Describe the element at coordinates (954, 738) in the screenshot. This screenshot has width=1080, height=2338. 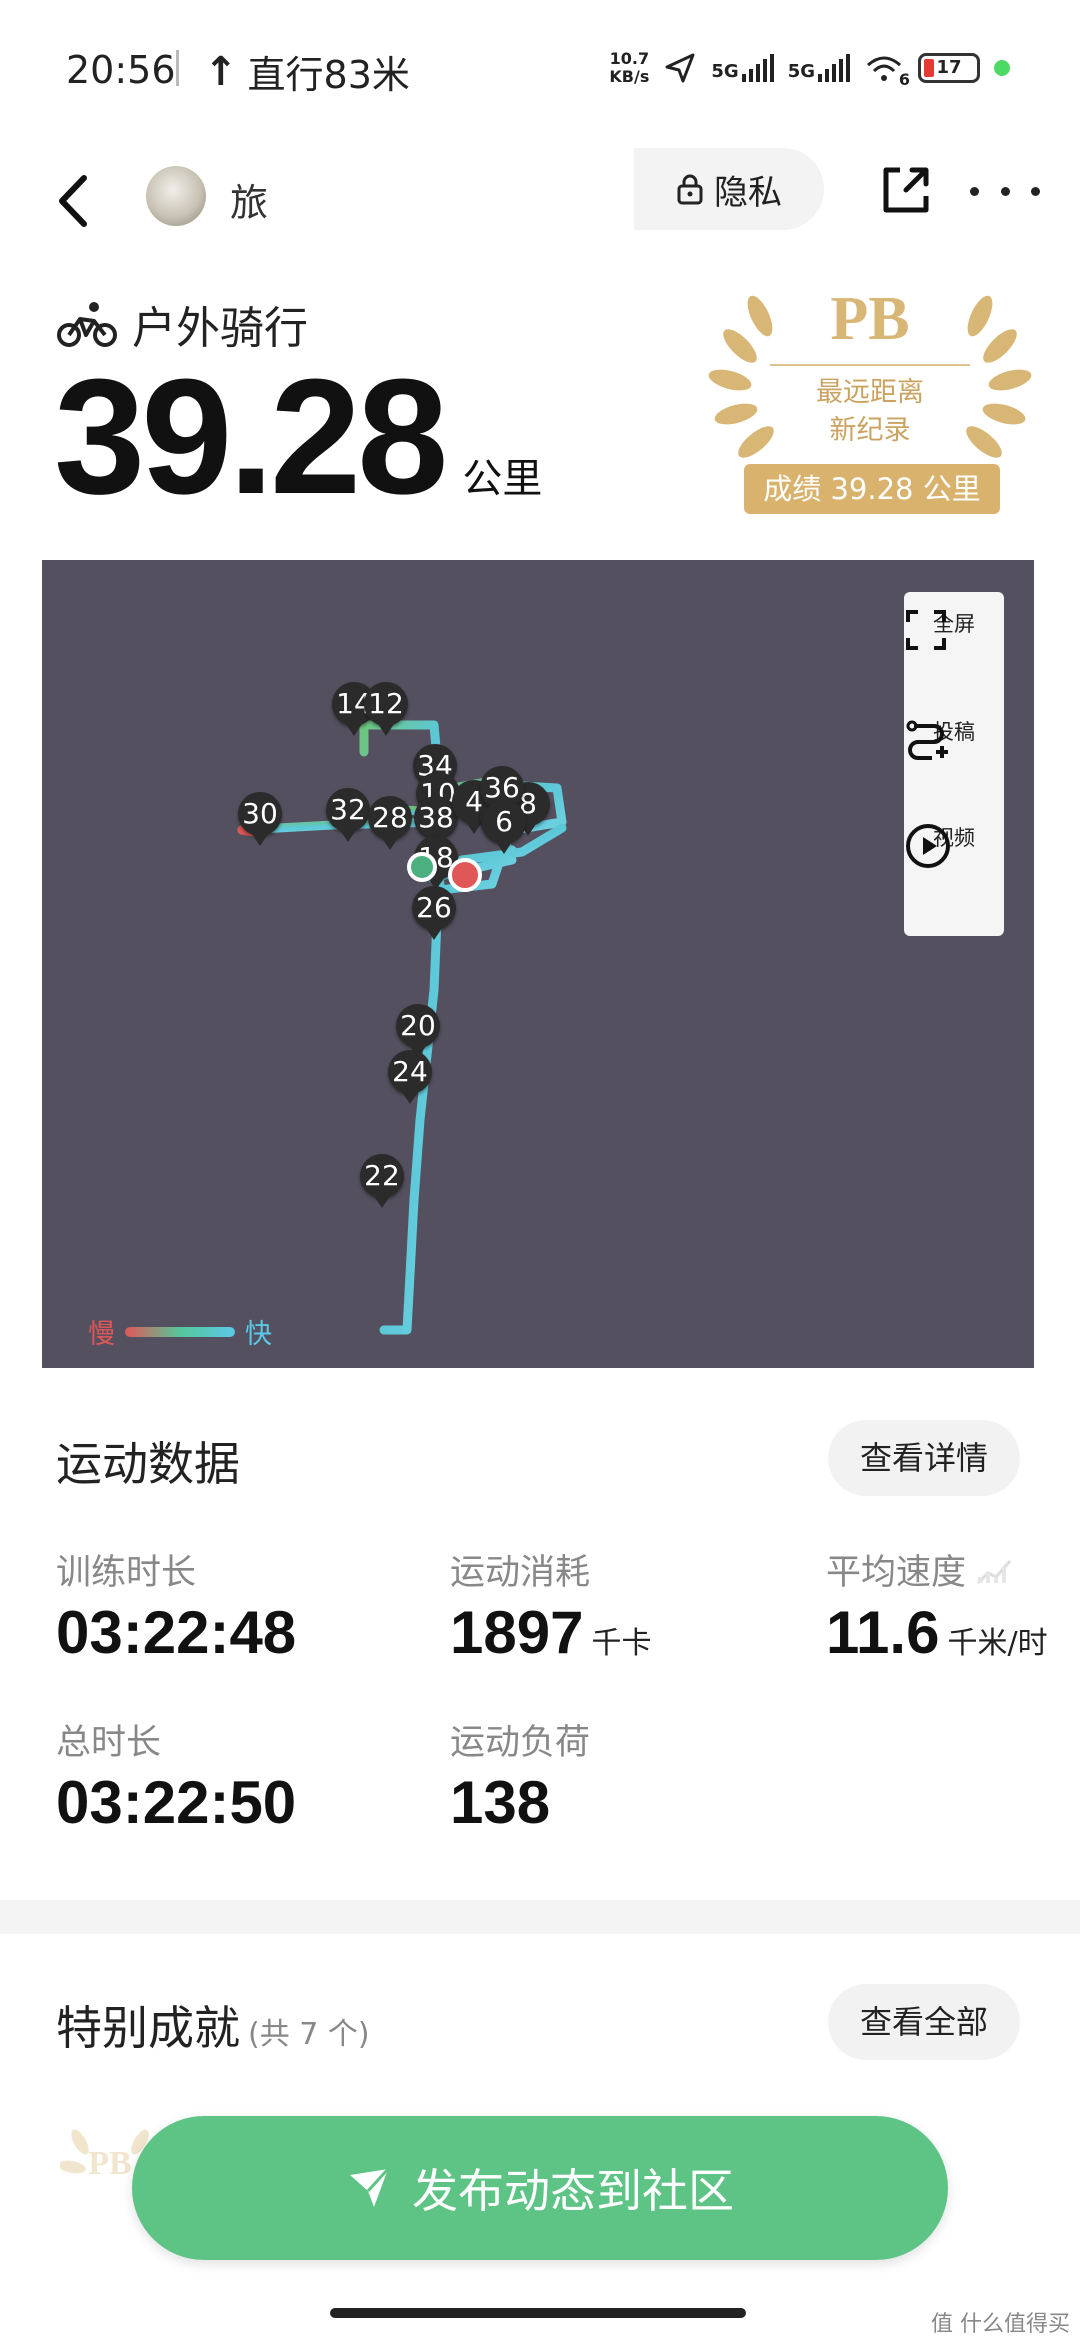
I see `submit-route-button: 投稿` at that location.